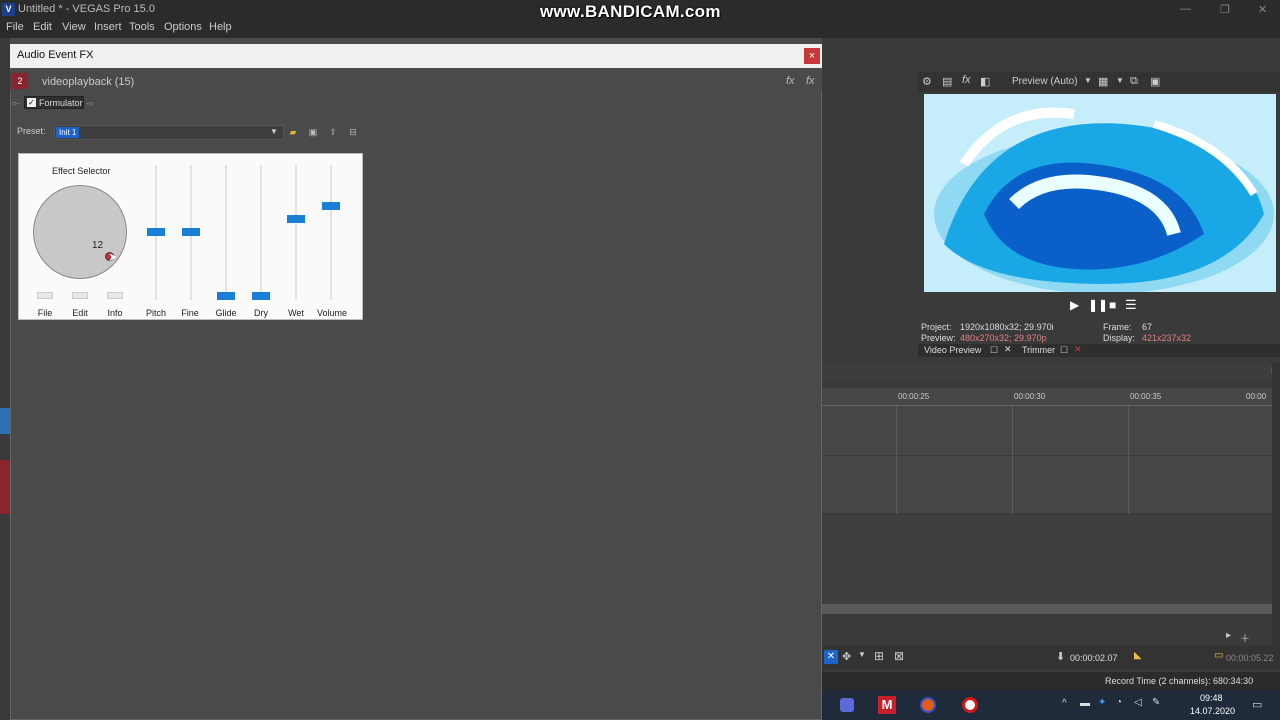  Describe the element at coordinates (108, 27) in the screenshot. I see `menu-insert: Insert` at that location.